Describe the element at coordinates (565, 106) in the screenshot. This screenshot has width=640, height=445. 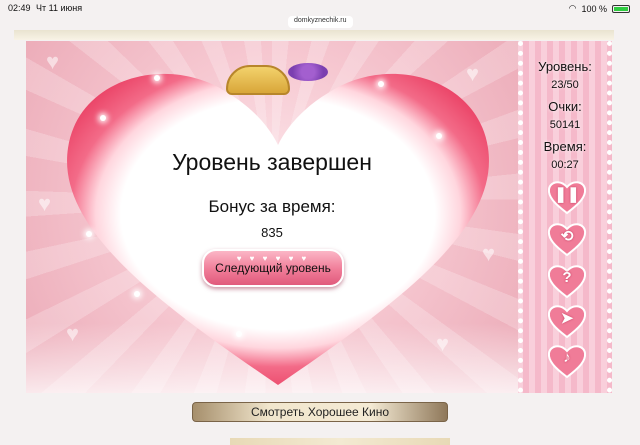
I see `score-label: Очки:` at that location.